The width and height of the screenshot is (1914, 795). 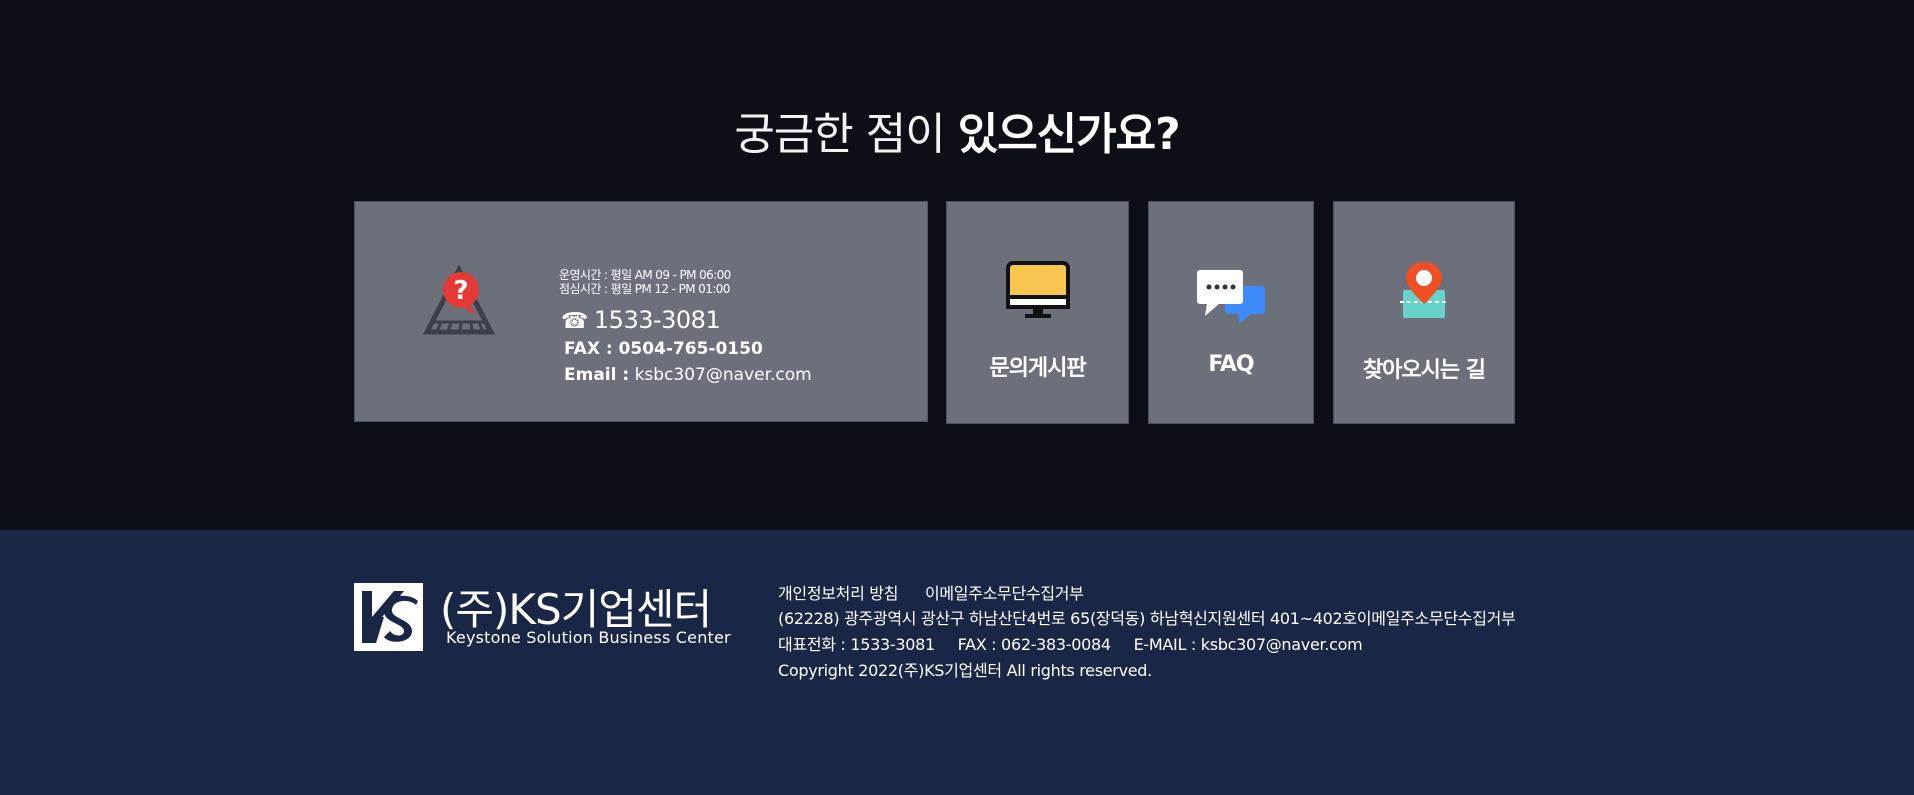 I want to click on footer-email: E-MAIL : ksbc307@naver.com, so click(x=1248, y=644).